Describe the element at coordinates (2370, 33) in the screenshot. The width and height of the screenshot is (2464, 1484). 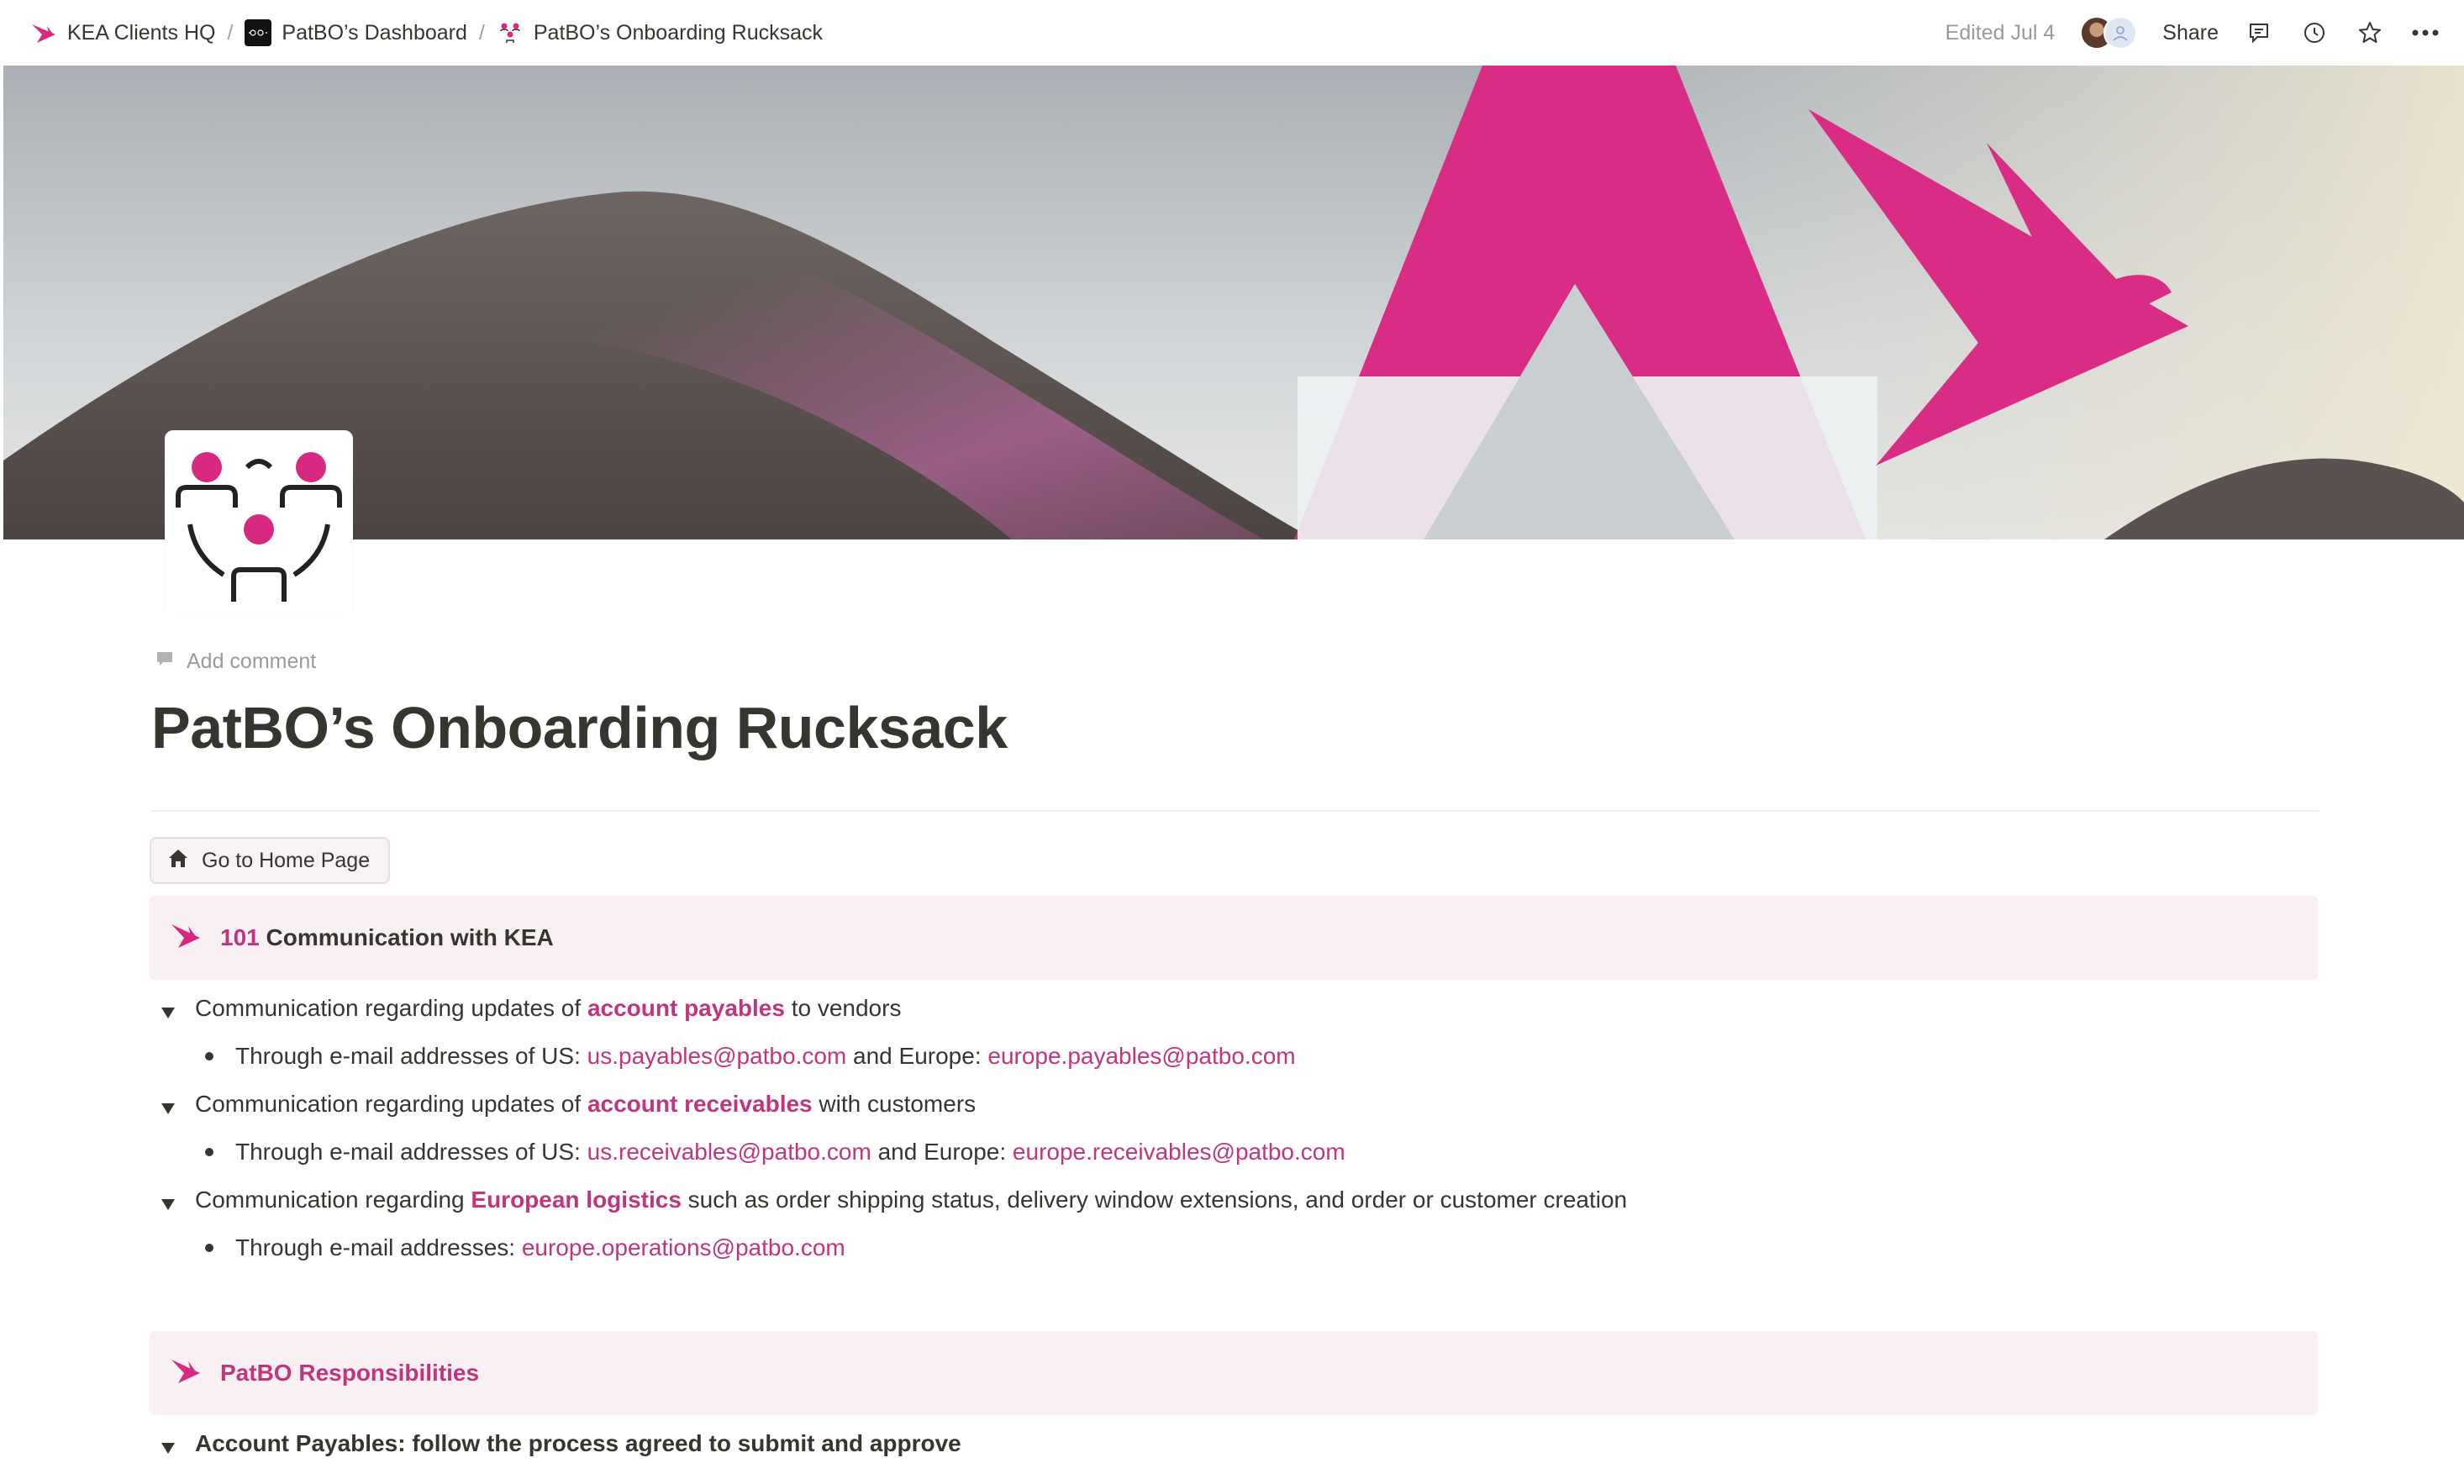
I see `favorite-star-icon` at that location.